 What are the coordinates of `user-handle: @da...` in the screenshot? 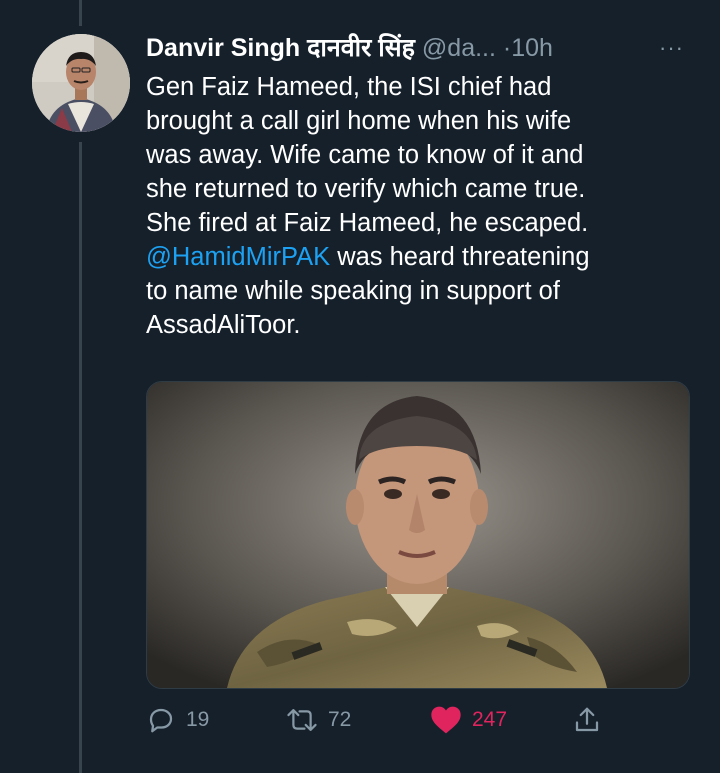 It's located at (459, 48).